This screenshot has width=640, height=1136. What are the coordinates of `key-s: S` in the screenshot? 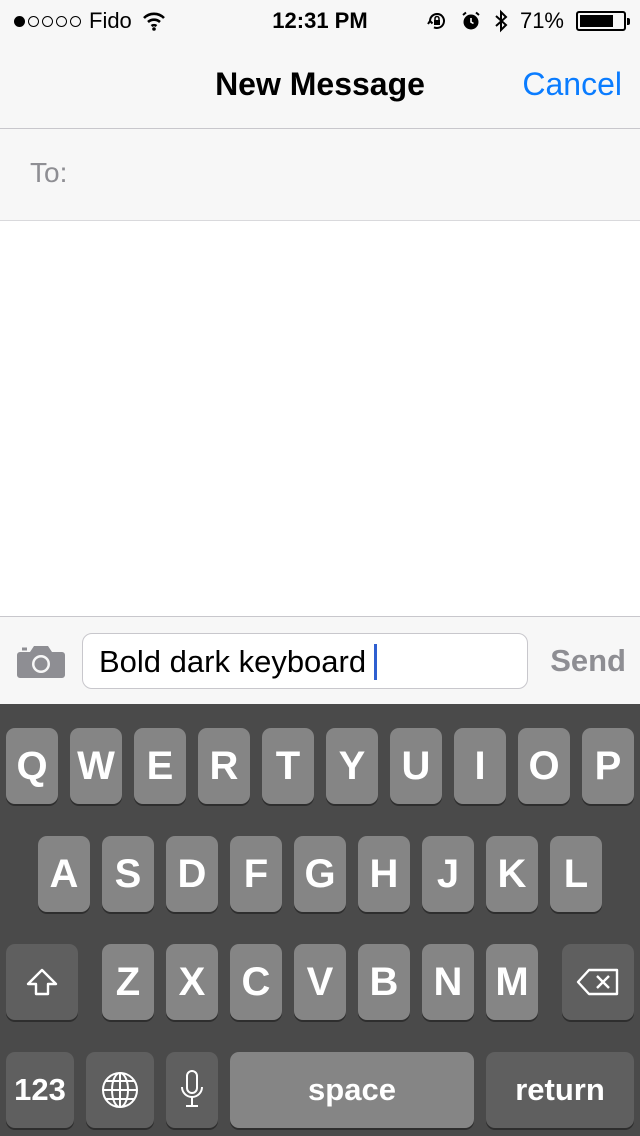 It's located at (128, 874).